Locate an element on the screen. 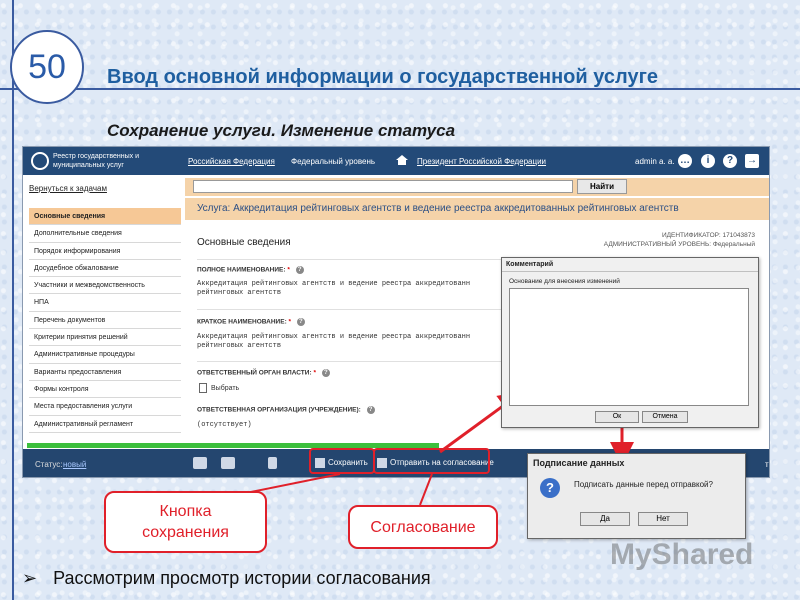  org-link: Президент Российской Федерации is located at coordinates (481, 161).